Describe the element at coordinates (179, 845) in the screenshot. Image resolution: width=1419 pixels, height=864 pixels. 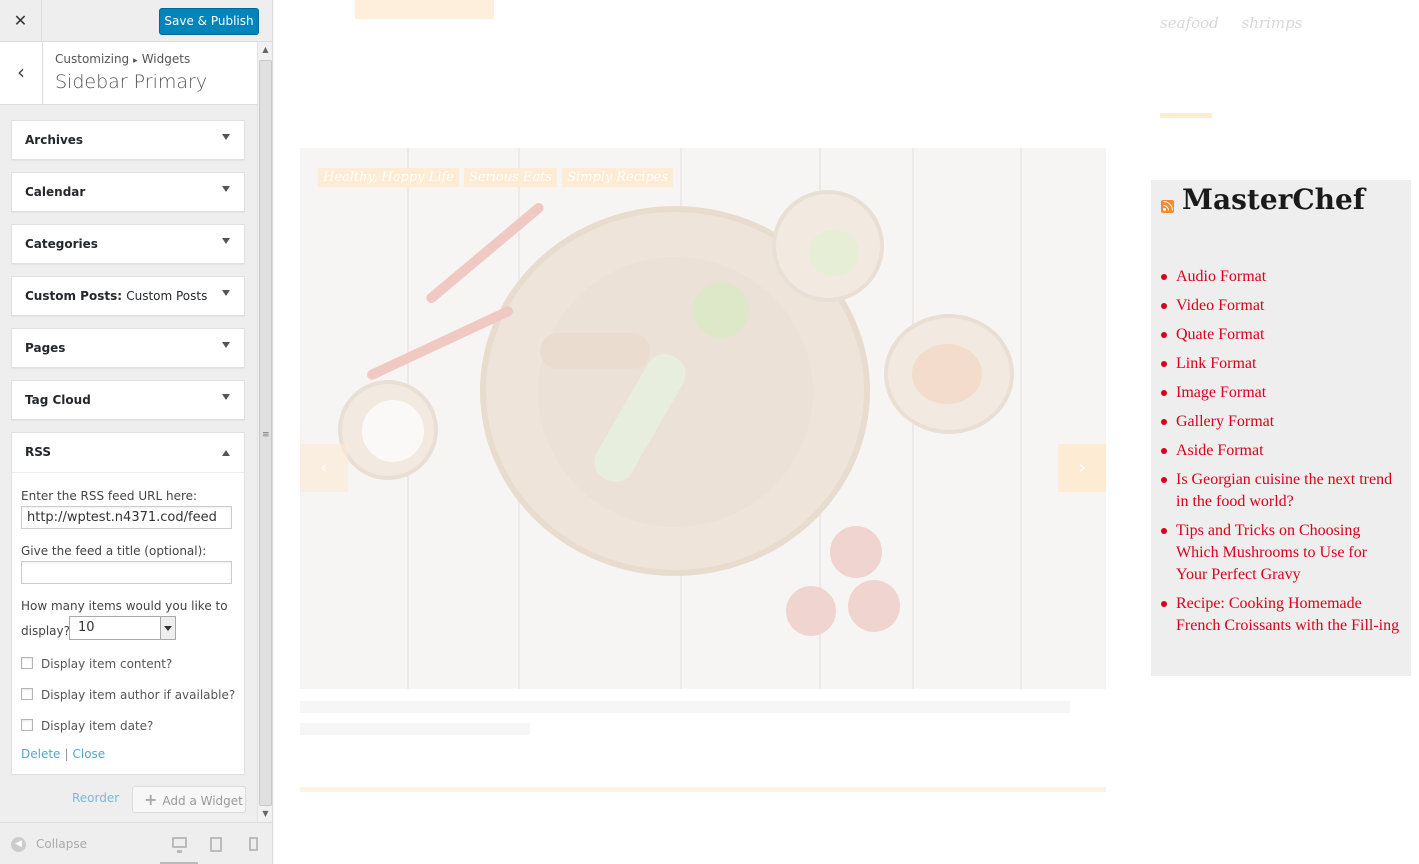
I see `desktop-icon` at that location.